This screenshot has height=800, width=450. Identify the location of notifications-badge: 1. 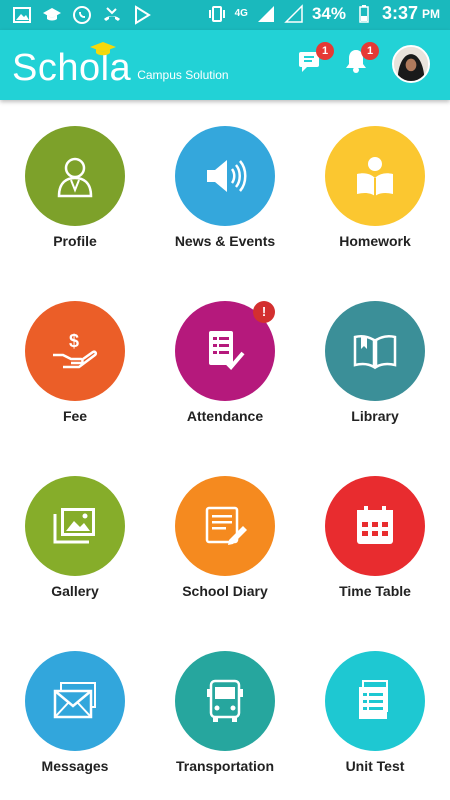
(370, 51).